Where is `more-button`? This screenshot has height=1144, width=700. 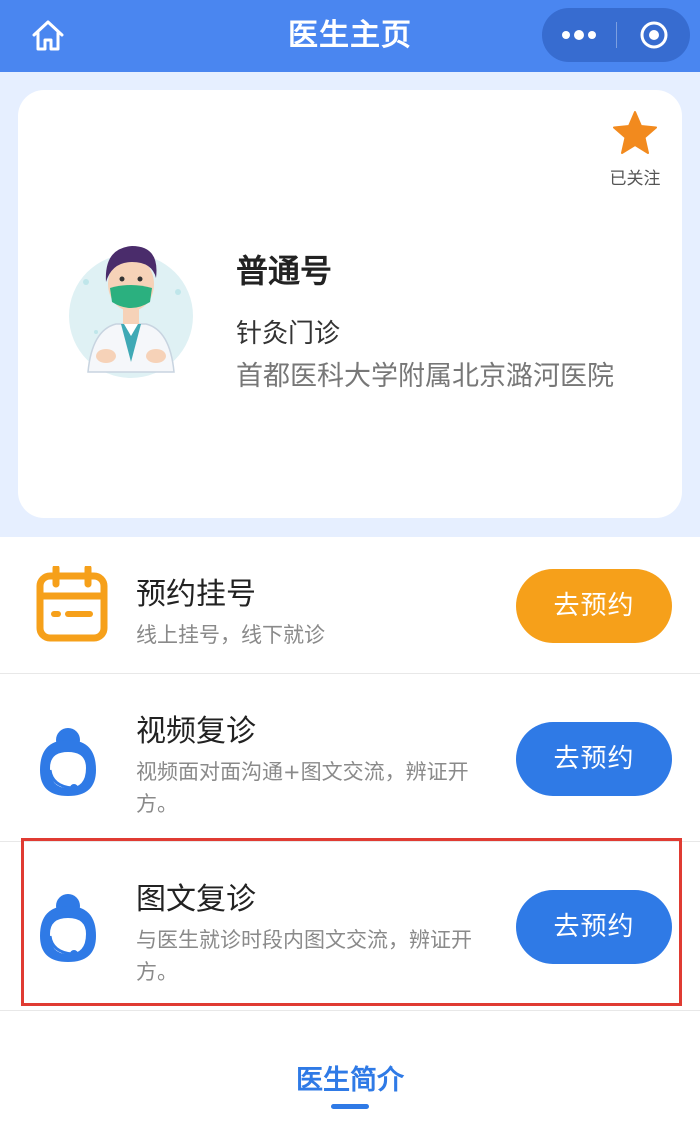 more-button is located at coordinates (579, 35).